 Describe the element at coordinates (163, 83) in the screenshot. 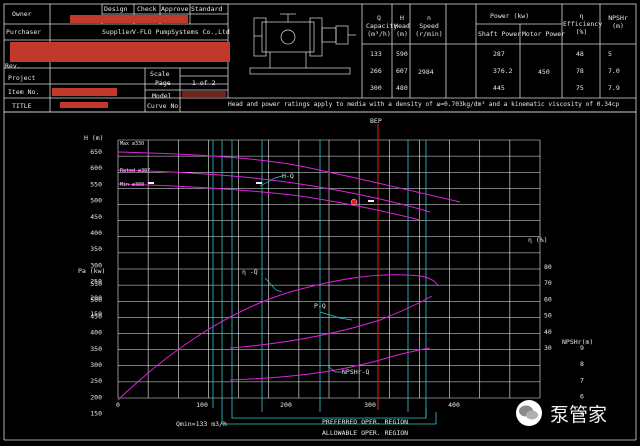

I see `page-label: Page` at that location.